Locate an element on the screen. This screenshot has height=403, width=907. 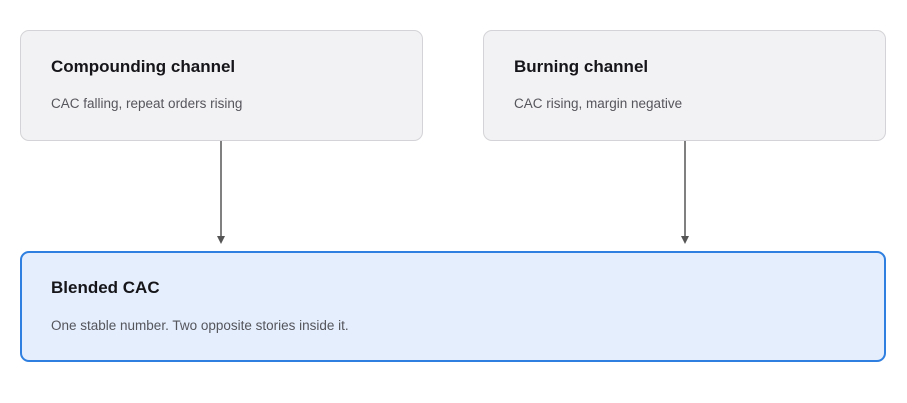
node-description: CAC falling, repeat orders rising is located at coordinates (147, 103).